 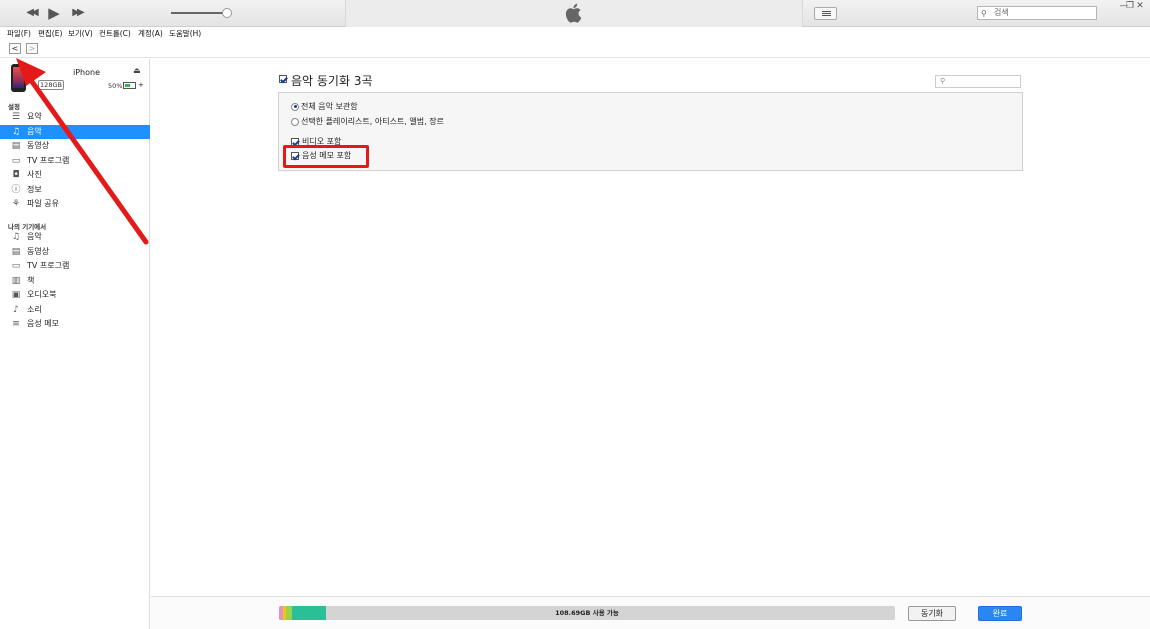 What do you see at coordinates (42, 294) in the screenshot?
I see `sidebar-item-label: 오디오북` at bounding box center [42, 294].